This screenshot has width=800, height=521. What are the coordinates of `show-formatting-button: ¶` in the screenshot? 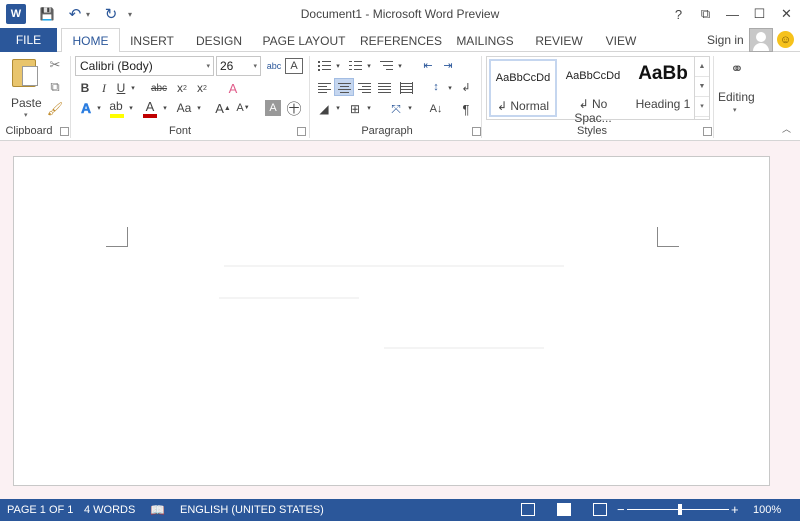 It's located at (466, 109).